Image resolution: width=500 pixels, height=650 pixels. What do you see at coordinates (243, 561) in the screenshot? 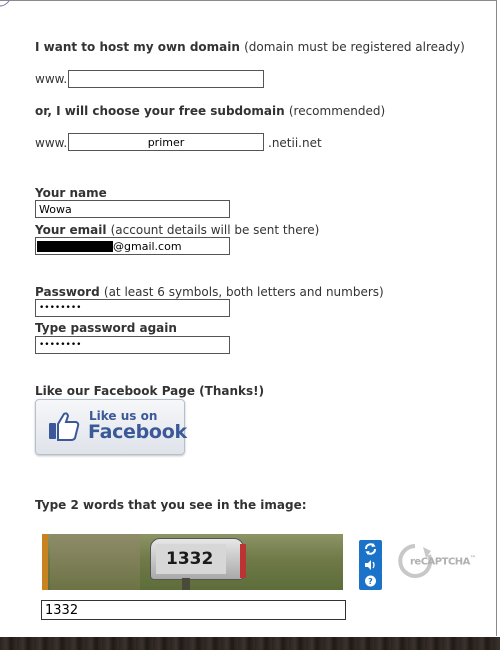
I see `captcha-mailbox-flag` at bounding box center [243, 561].